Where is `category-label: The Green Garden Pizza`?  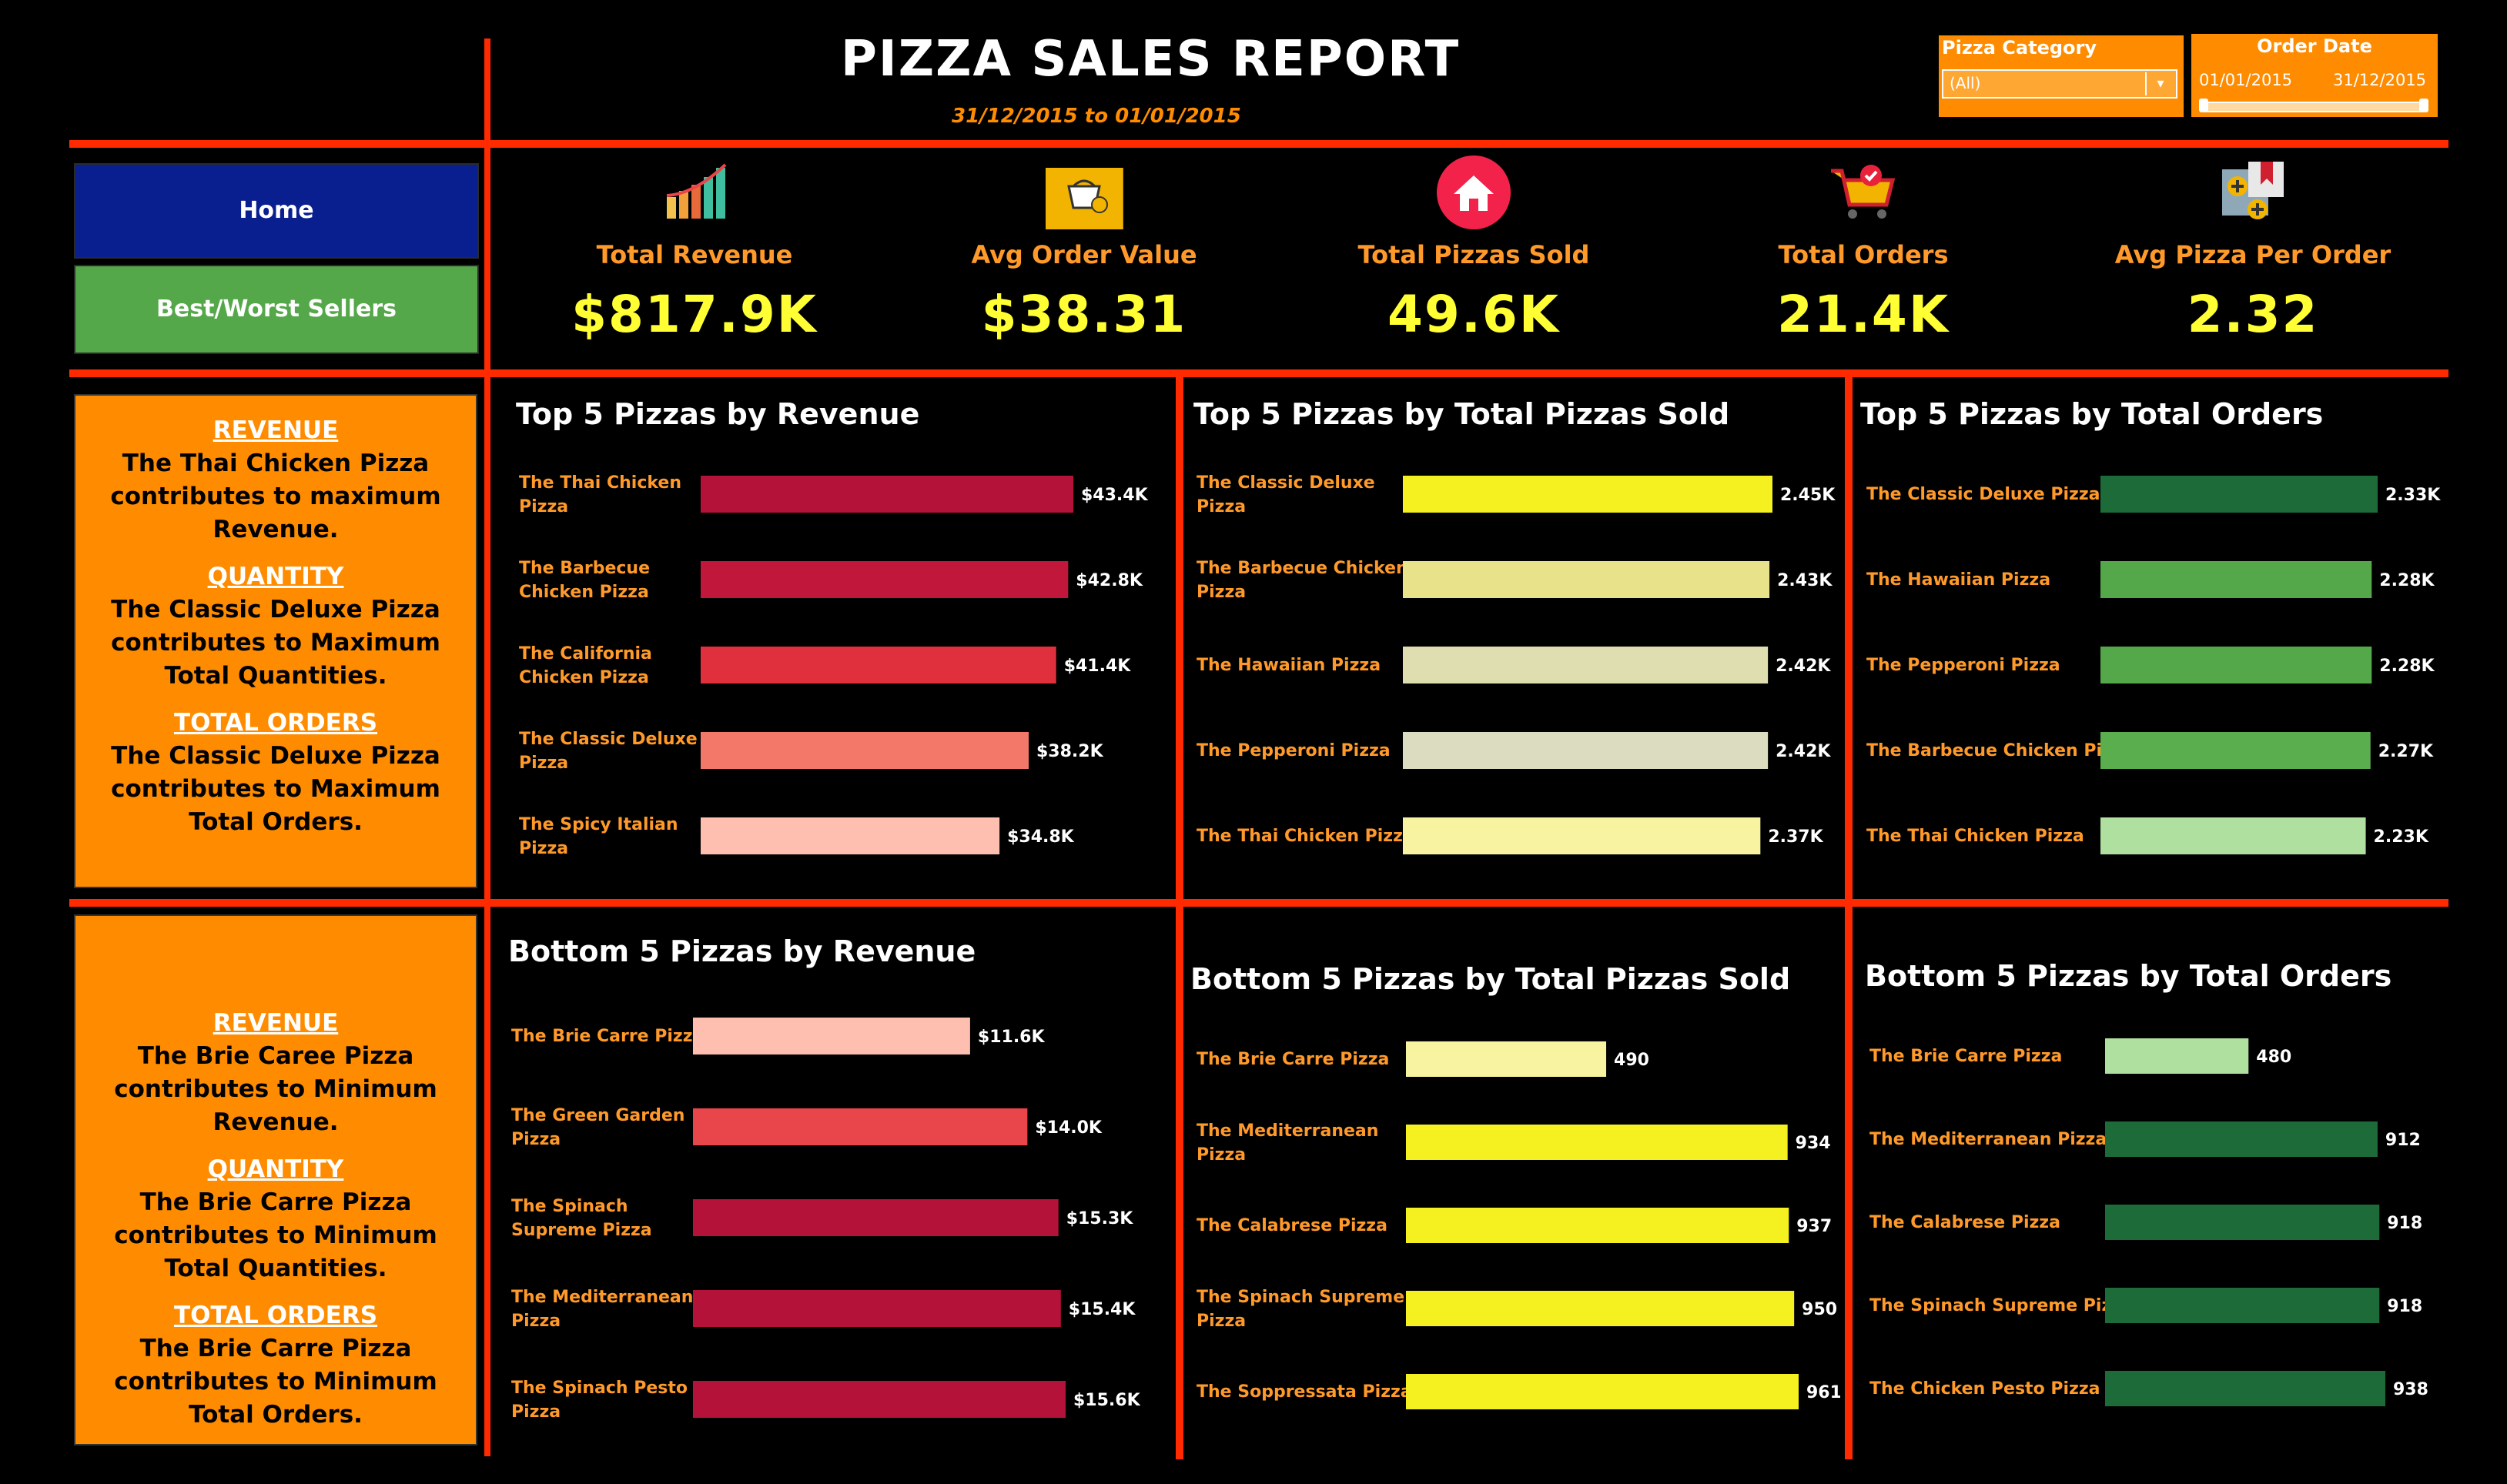 category-label: The Green Garden Pizza is located at coordinates (597, 1127).